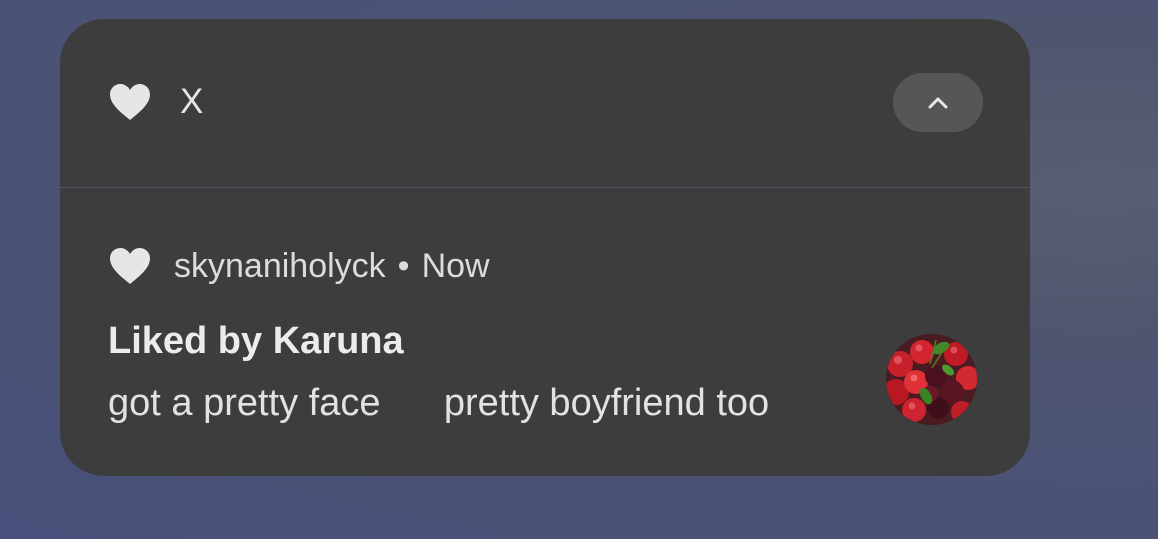 Image resolution: width=1158 pixels, height=539 pixels. I want to click on message-title: Liked by Karuna, so click(256, 341).